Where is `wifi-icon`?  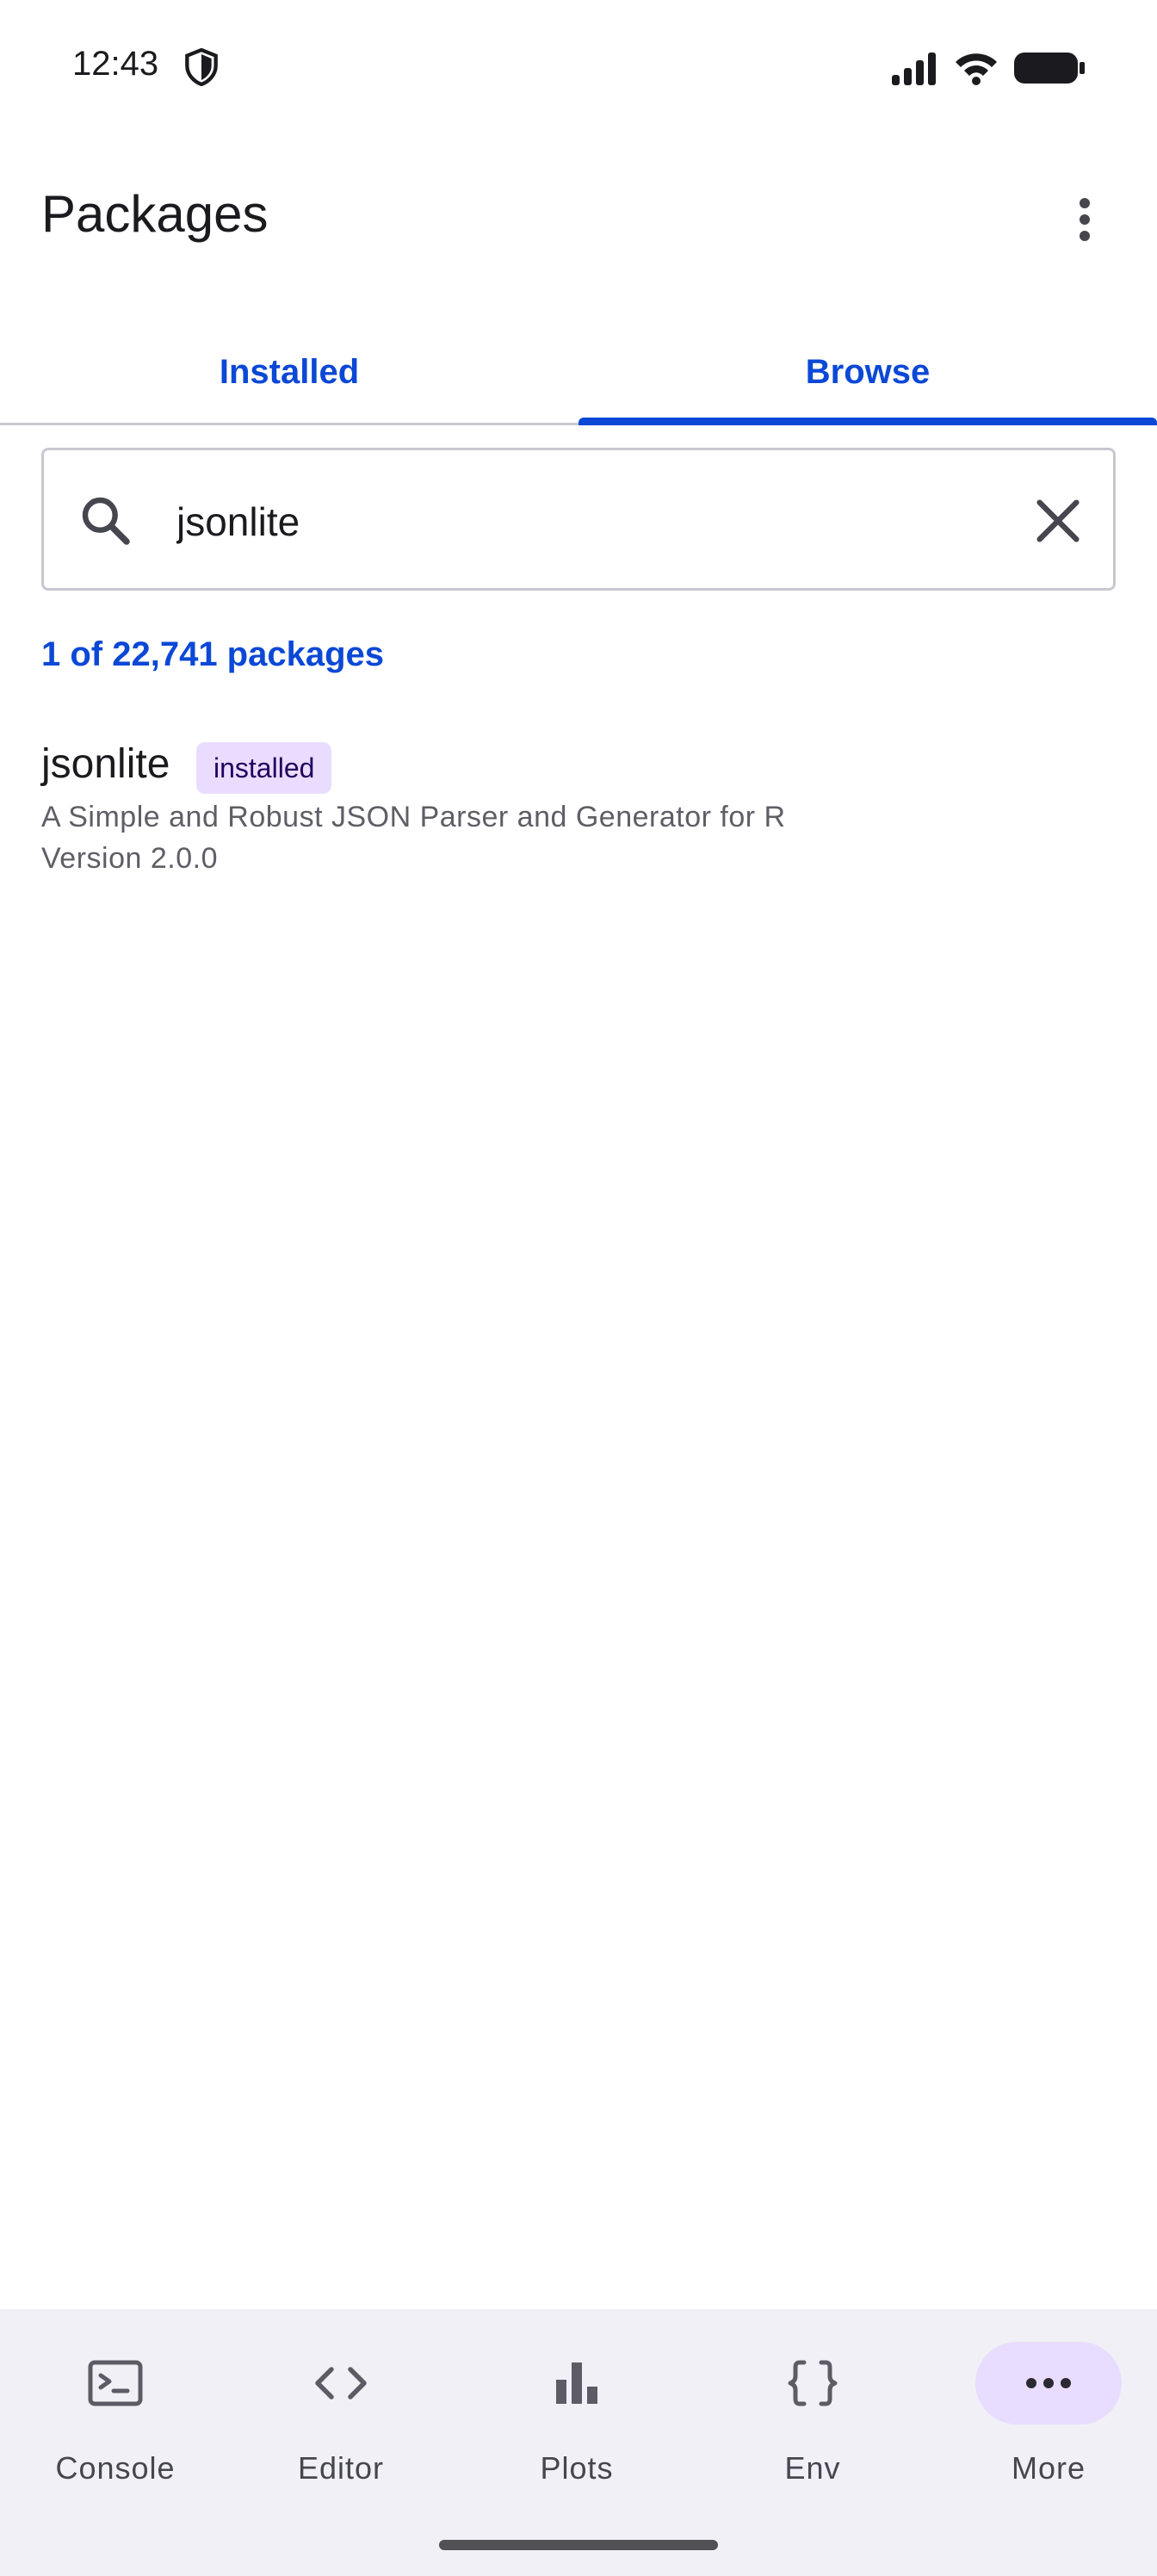
wifi-icon is located at coordinates (977, 69).